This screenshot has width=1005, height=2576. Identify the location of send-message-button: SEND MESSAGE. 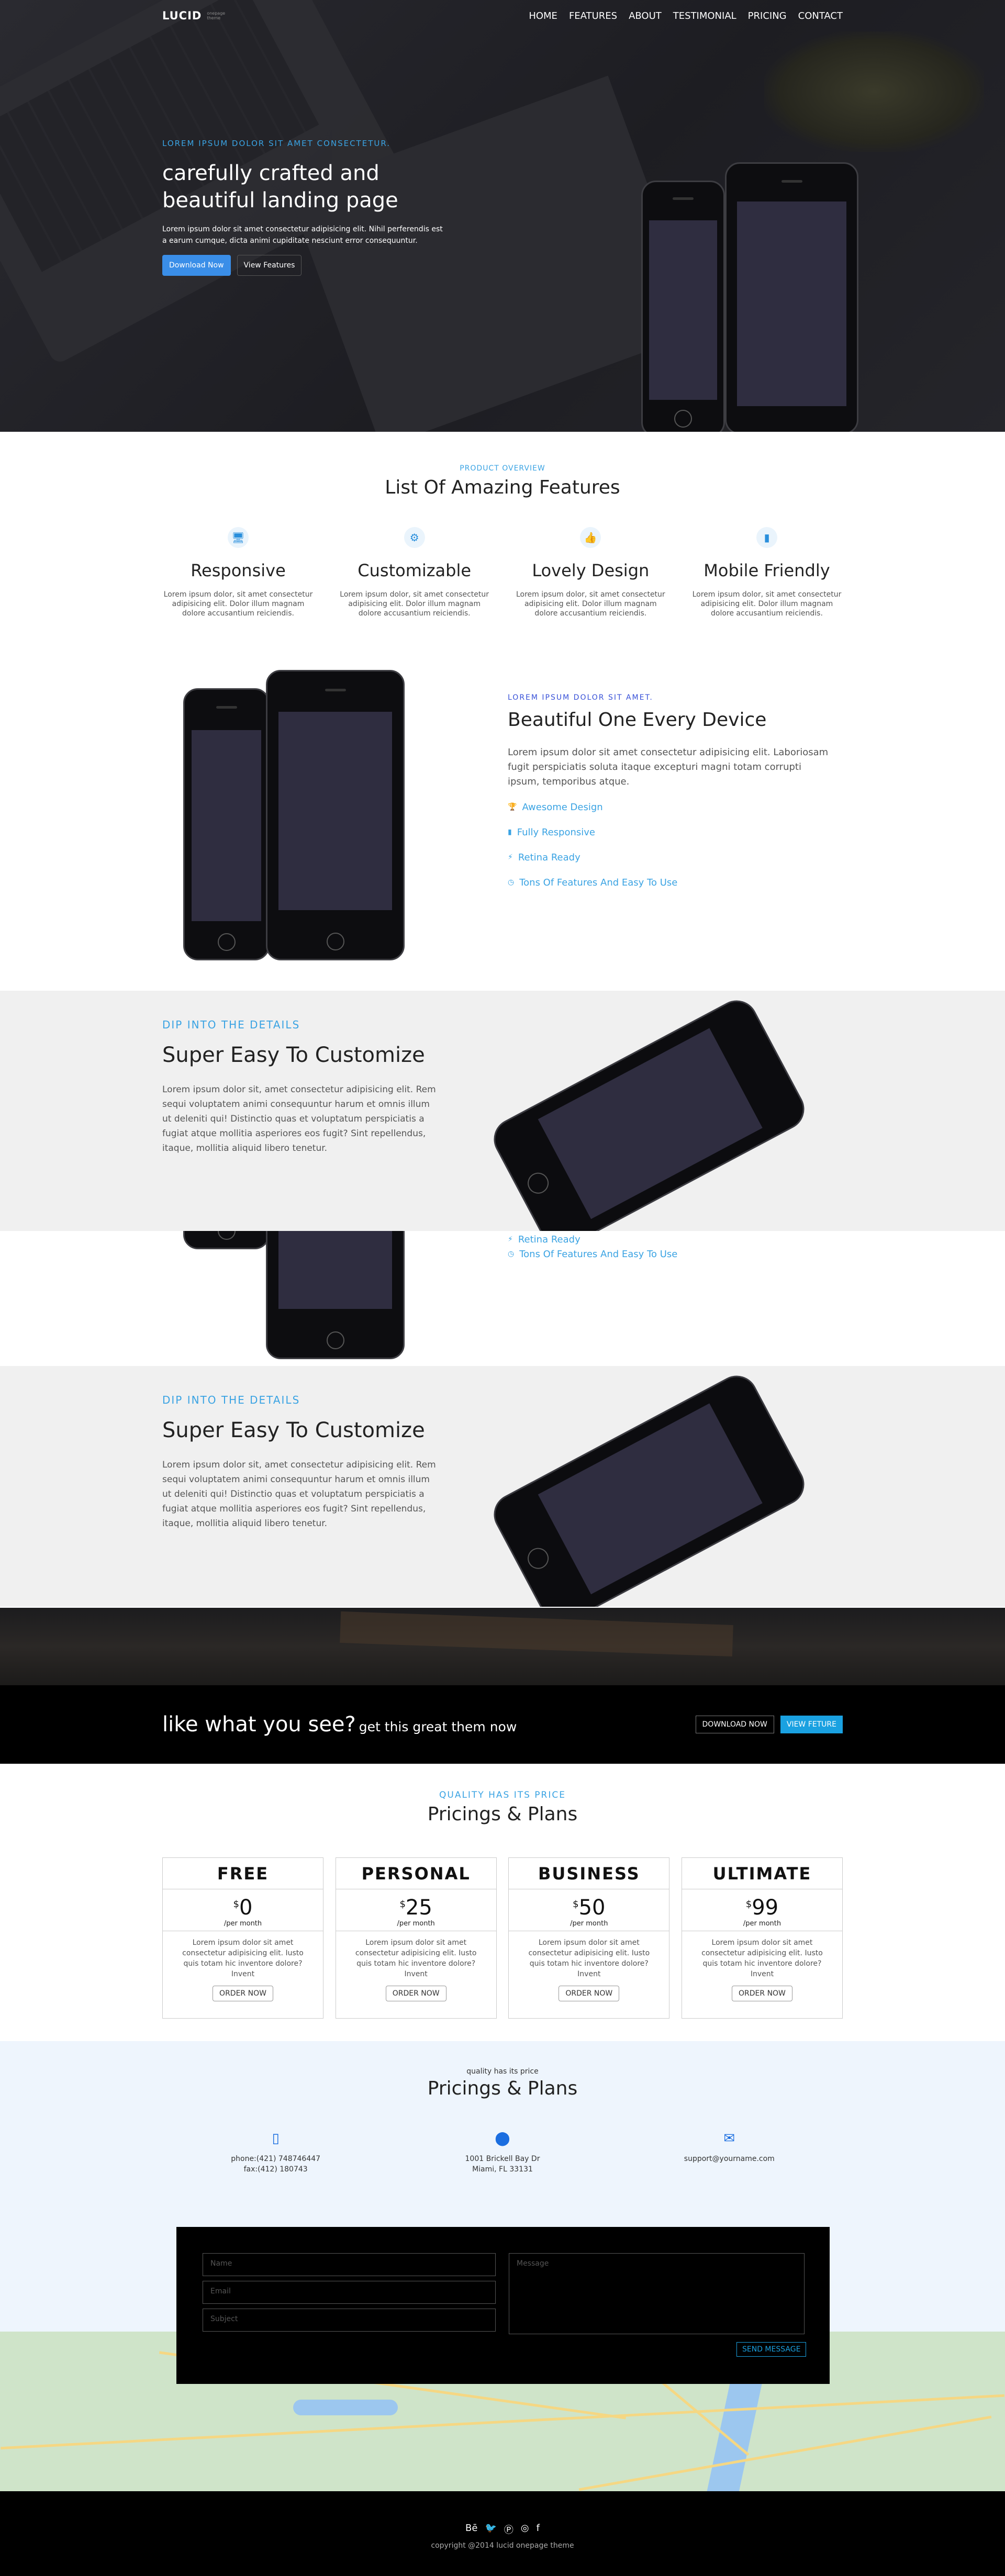
(771, 2349).